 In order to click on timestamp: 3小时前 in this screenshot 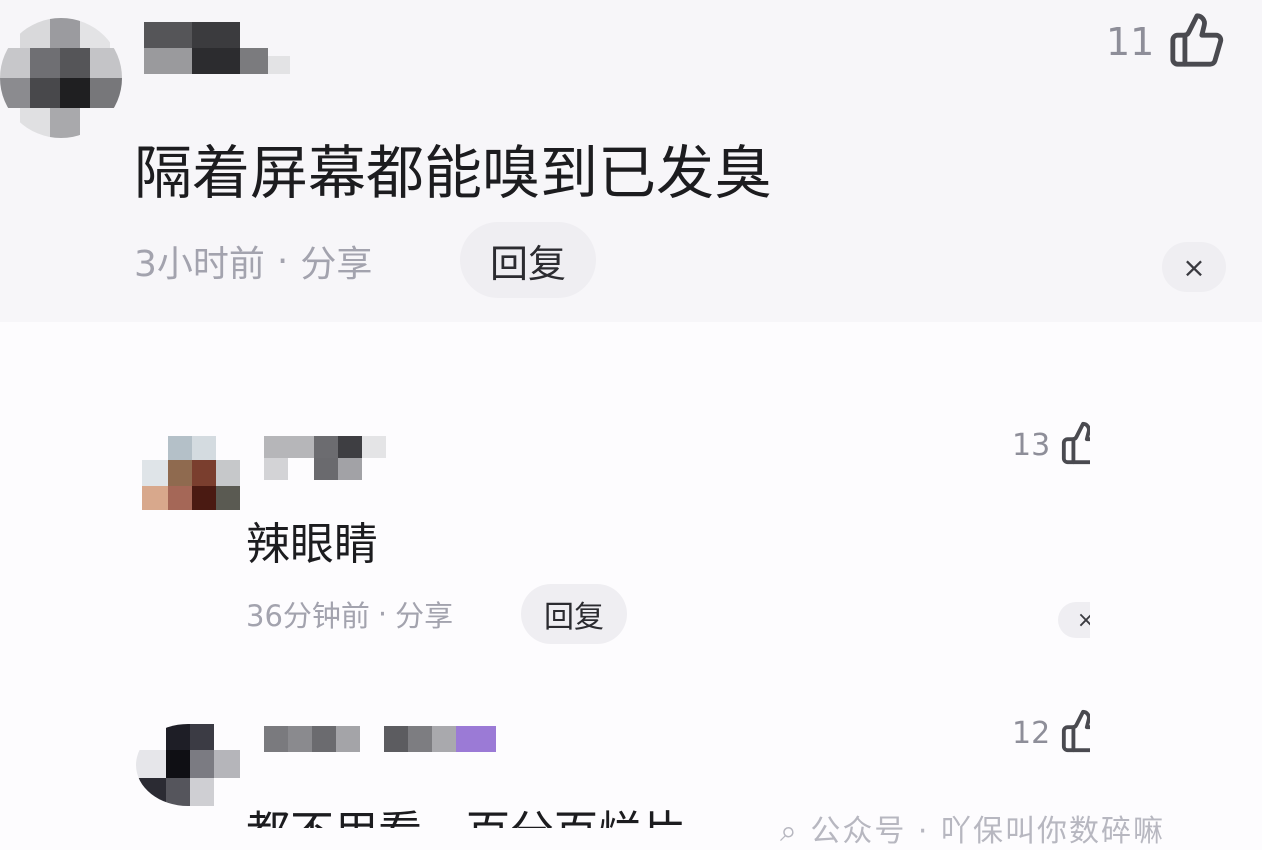, I will do `click(199, 264)`.